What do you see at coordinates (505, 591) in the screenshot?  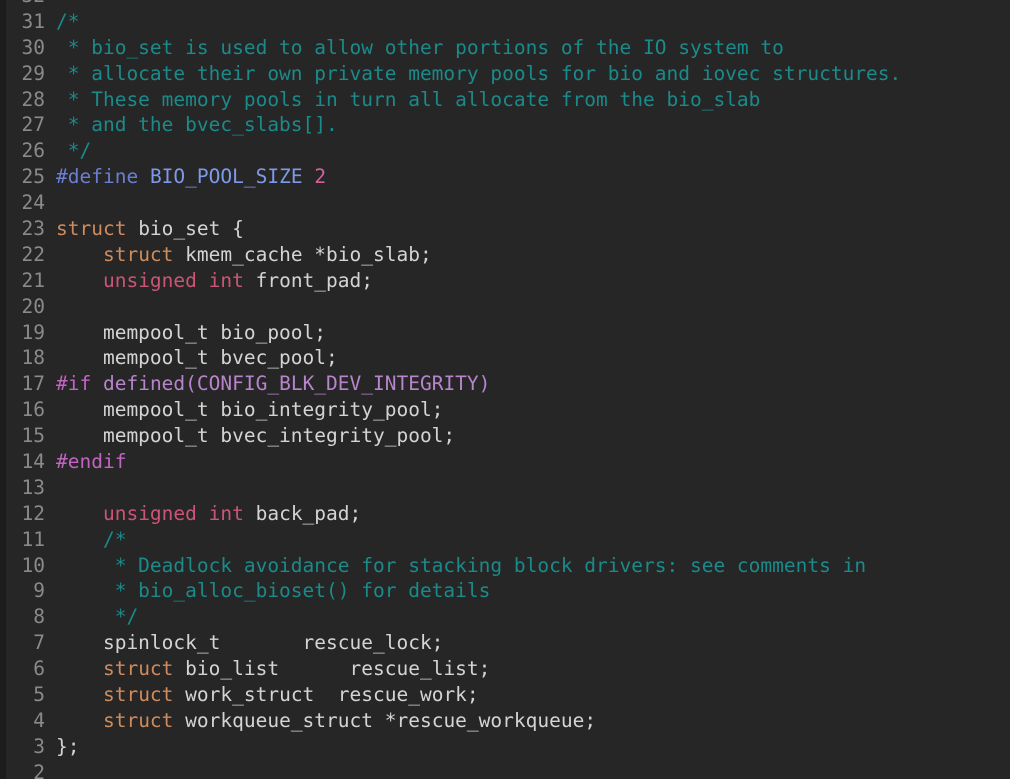 I see `code-line: 9 * bio_alloc_bioset() for details` at bounding box center [505, 591].